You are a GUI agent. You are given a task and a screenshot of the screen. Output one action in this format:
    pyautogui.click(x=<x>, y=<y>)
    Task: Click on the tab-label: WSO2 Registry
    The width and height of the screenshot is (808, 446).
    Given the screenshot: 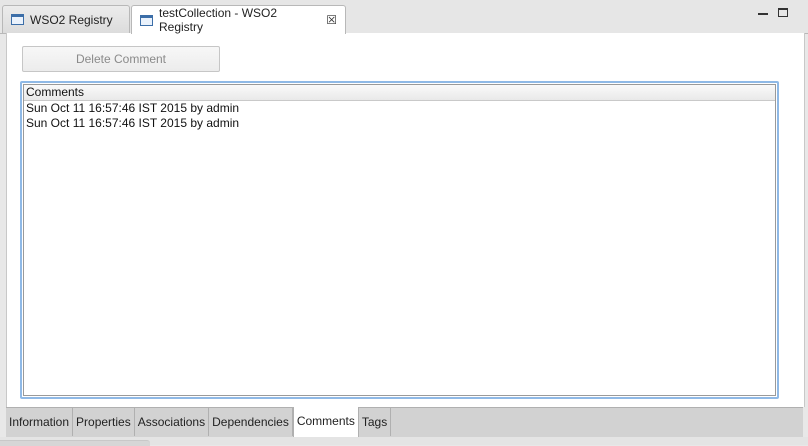 What is the action you would take?
    pyautogui.click(x=71, y=19)
    